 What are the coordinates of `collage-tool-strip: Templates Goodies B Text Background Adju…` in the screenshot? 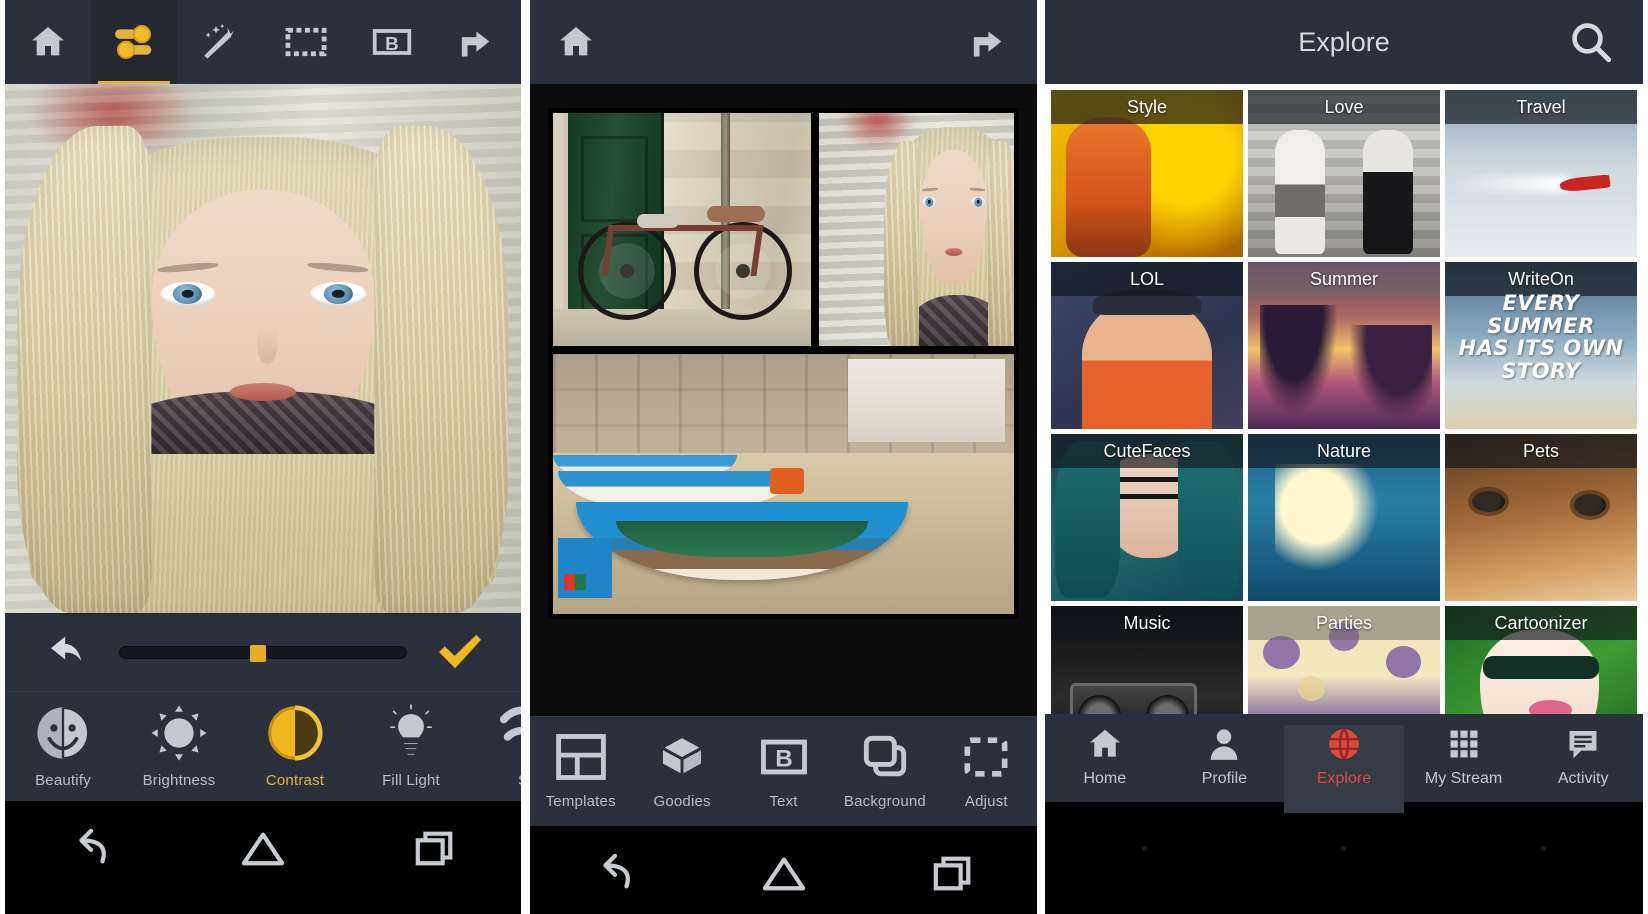 It's located at (783, 771).